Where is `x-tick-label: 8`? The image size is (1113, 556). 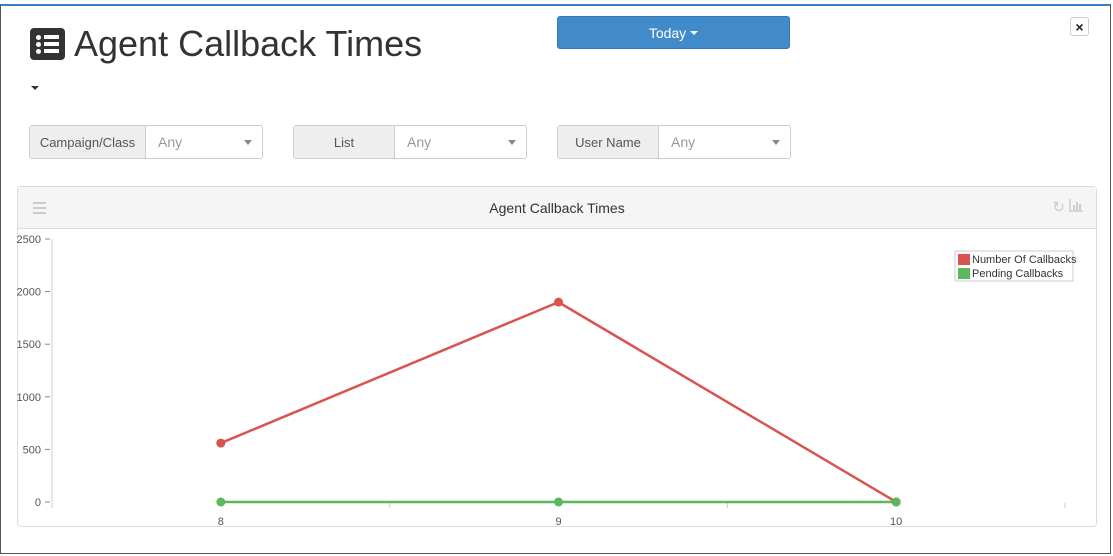 x-tick-label: 8 is located at coordinates (221, 522).